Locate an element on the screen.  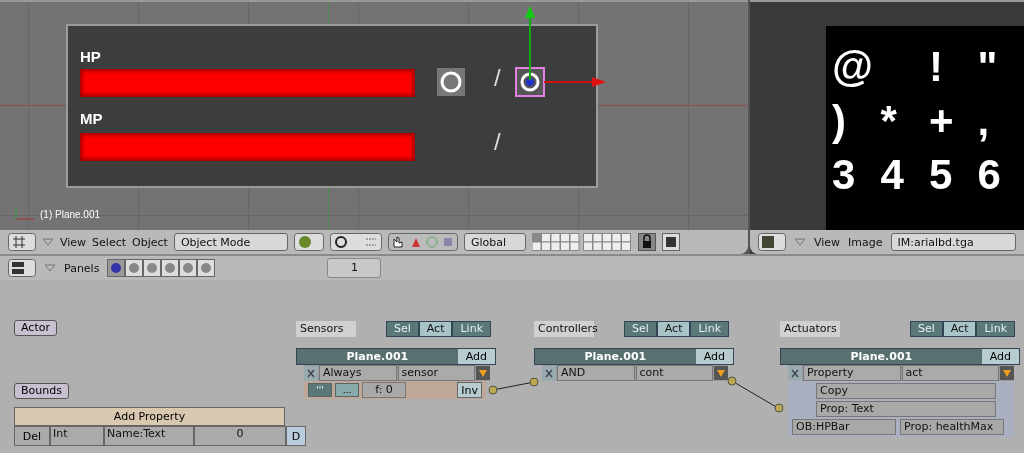
texture-glyph: + is located at coordinates (942, 121).